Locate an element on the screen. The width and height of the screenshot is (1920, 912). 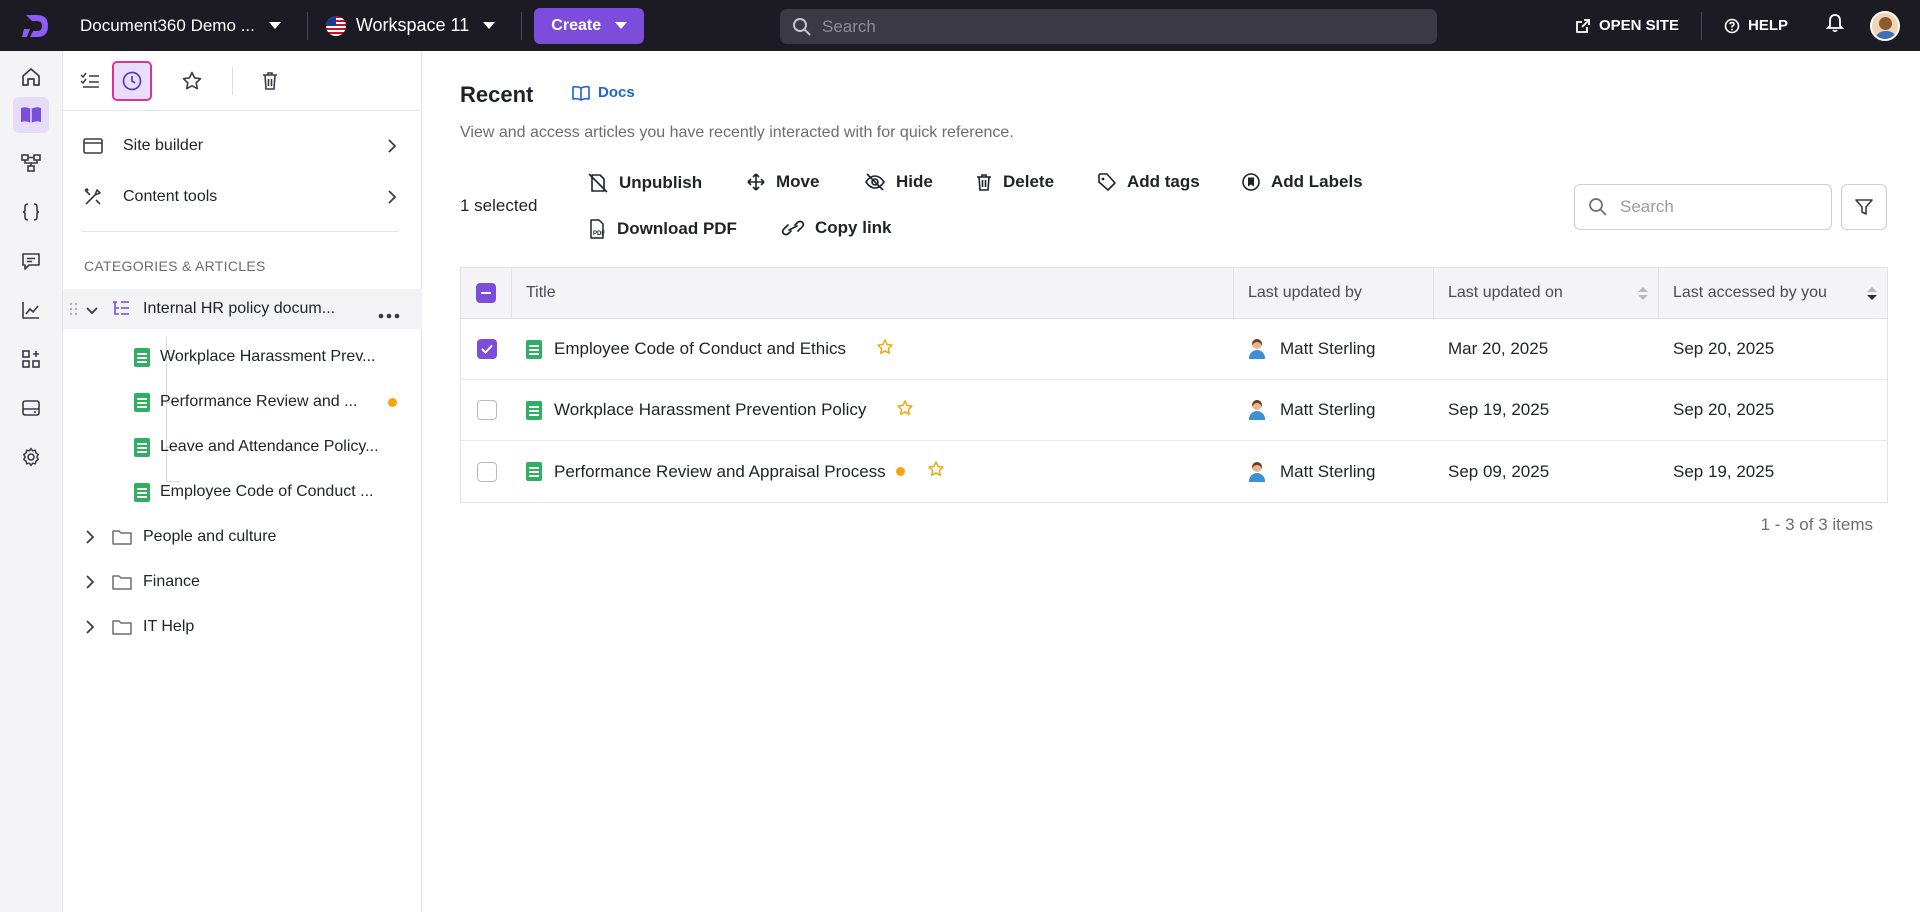
unpublish-button: Unpublish is located at coordinates (644, 183).